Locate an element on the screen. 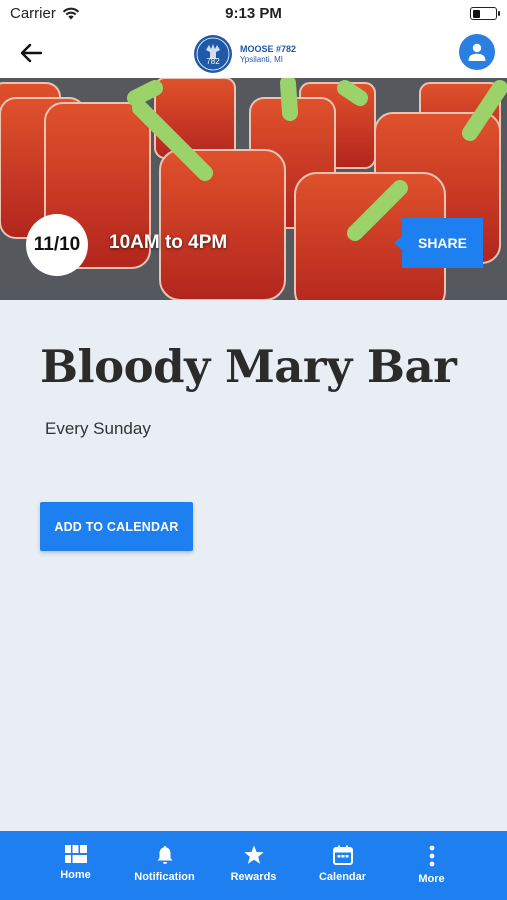  back-button is located at coordinates (31, 53).